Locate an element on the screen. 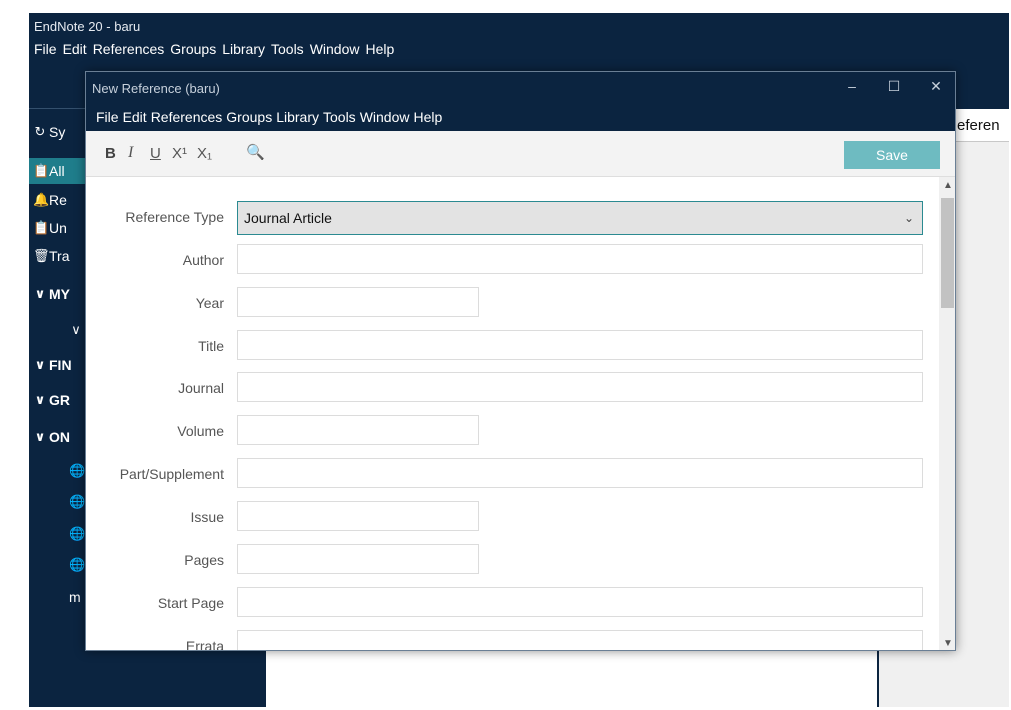 This screenshot has height=710, width=1011. formatting-toolbar: B I U X¹ X₁ 🔍 Save is located at coordinates (520, 154).